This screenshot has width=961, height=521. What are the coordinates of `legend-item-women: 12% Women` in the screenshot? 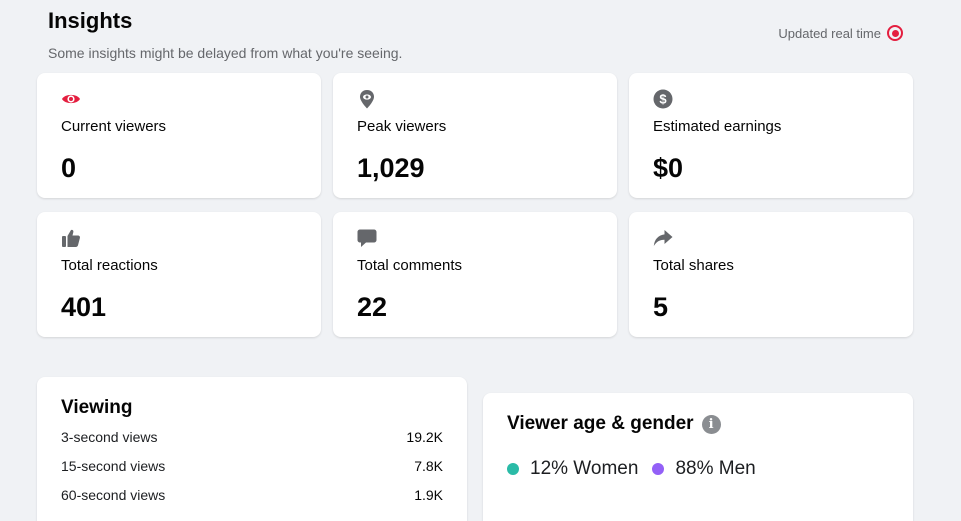 It's located at (572, 469).